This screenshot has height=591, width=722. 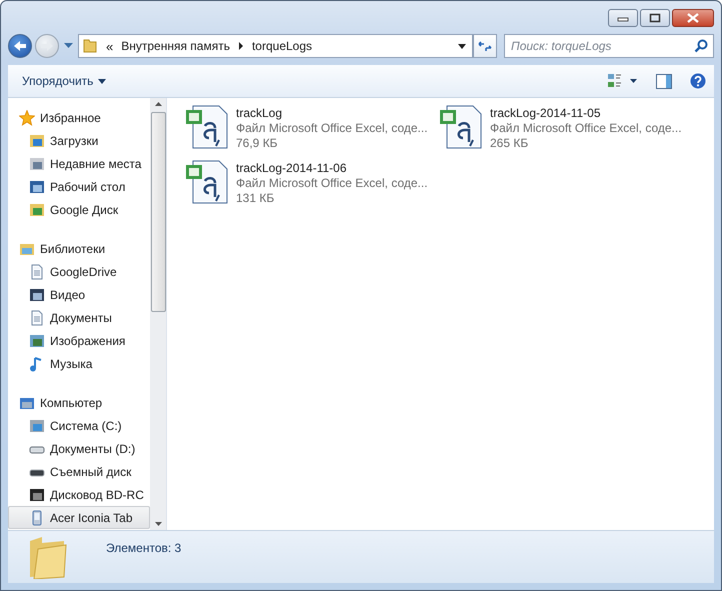 What do you see at coordinates (257, 143) in the screenshot?
I see `file-size: 76,9 КБ` at bounding box center [257, 143].